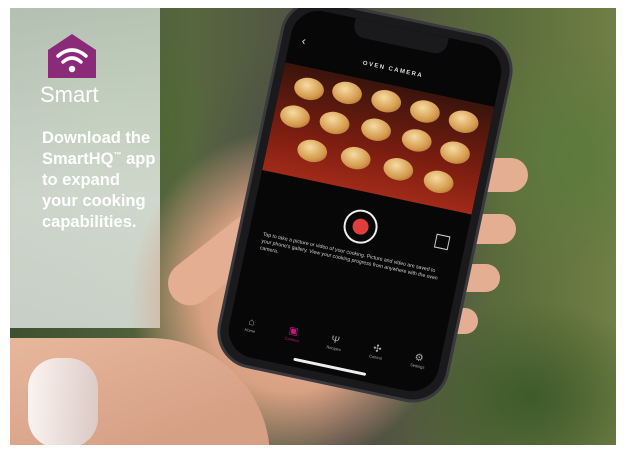 The height and width of the screenshot is (453, 624). Describe the element at coordinates (293, 333) in the screenshot. I see `tab-camera: ▣ Camera` at that location.